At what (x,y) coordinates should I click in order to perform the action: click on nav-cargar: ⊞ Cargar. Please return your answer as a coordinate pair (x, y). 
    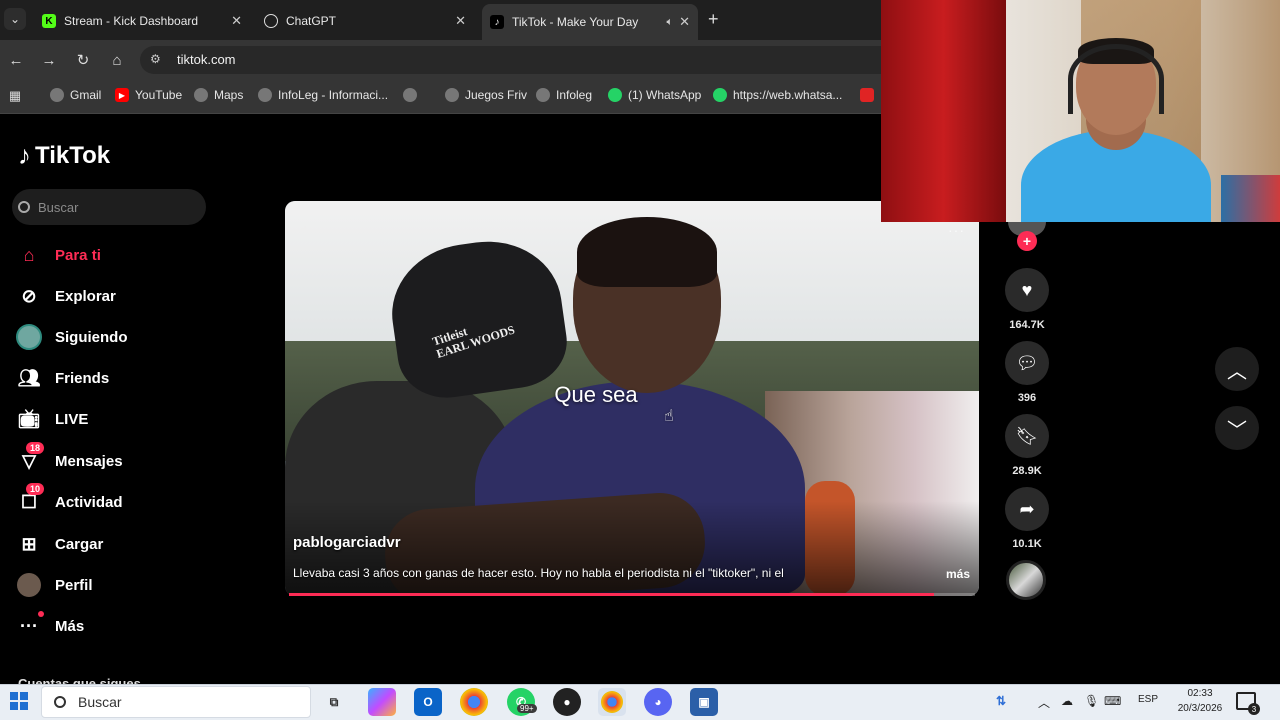
    Looking at the image, I should click on (111, 544).